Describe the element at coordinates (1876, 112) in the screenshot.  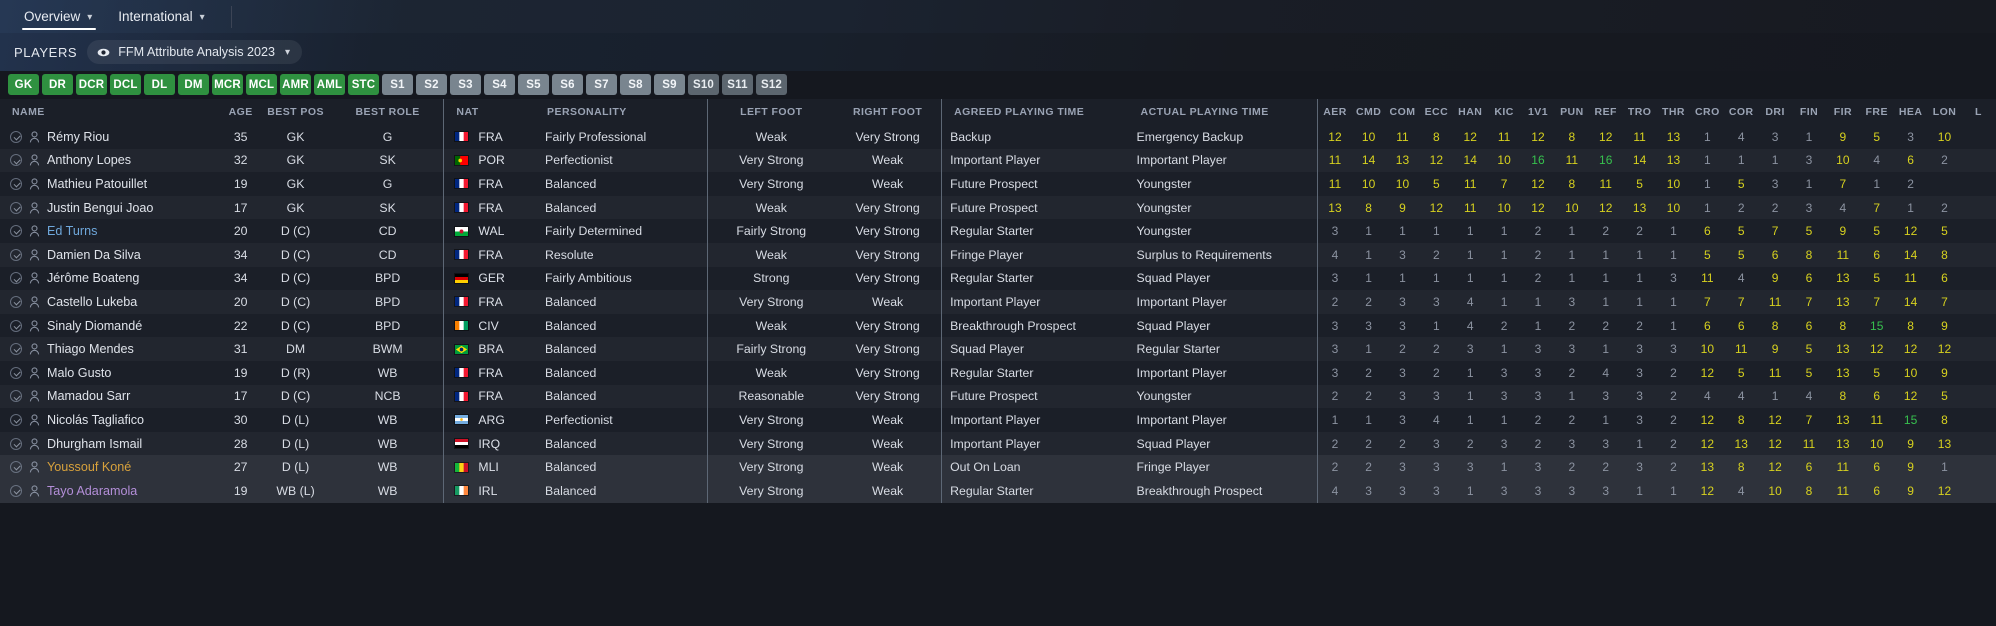
I see `column-header-attr-fre: FRE` at that location.